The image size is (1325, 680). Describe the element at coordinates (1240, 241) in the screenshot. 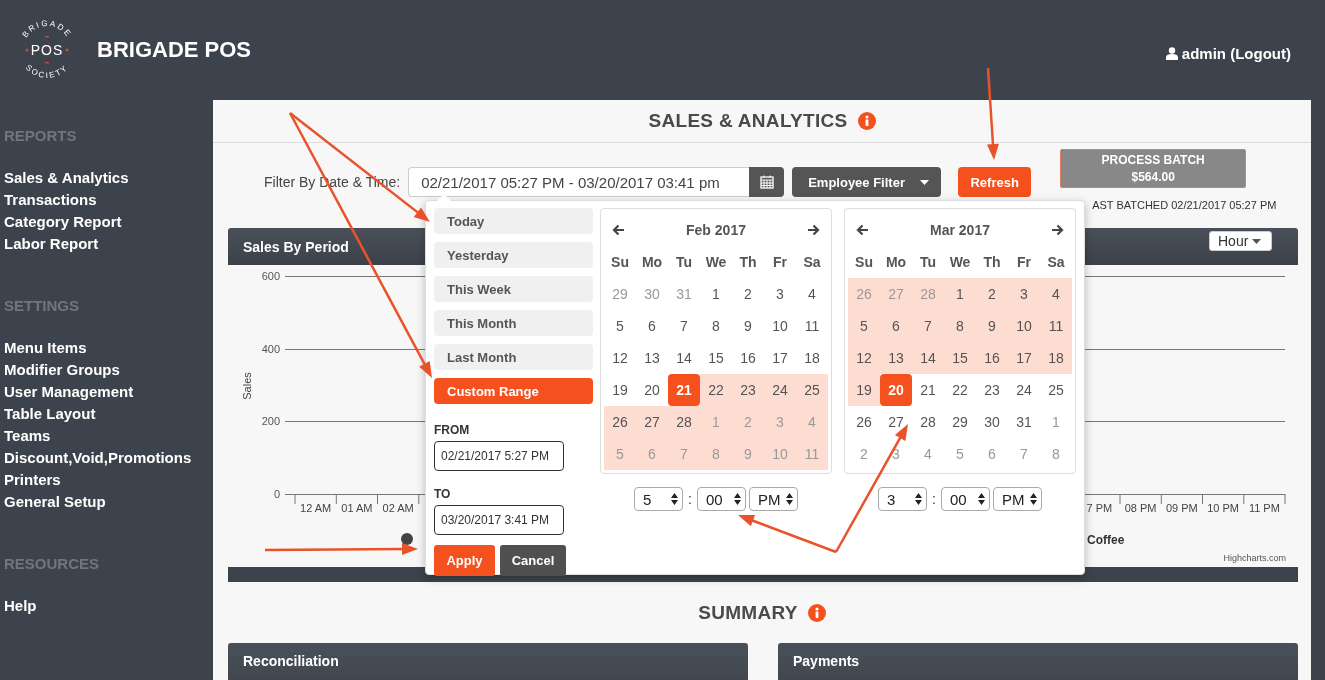

I see `interval-dropdown: Hour` at that location.